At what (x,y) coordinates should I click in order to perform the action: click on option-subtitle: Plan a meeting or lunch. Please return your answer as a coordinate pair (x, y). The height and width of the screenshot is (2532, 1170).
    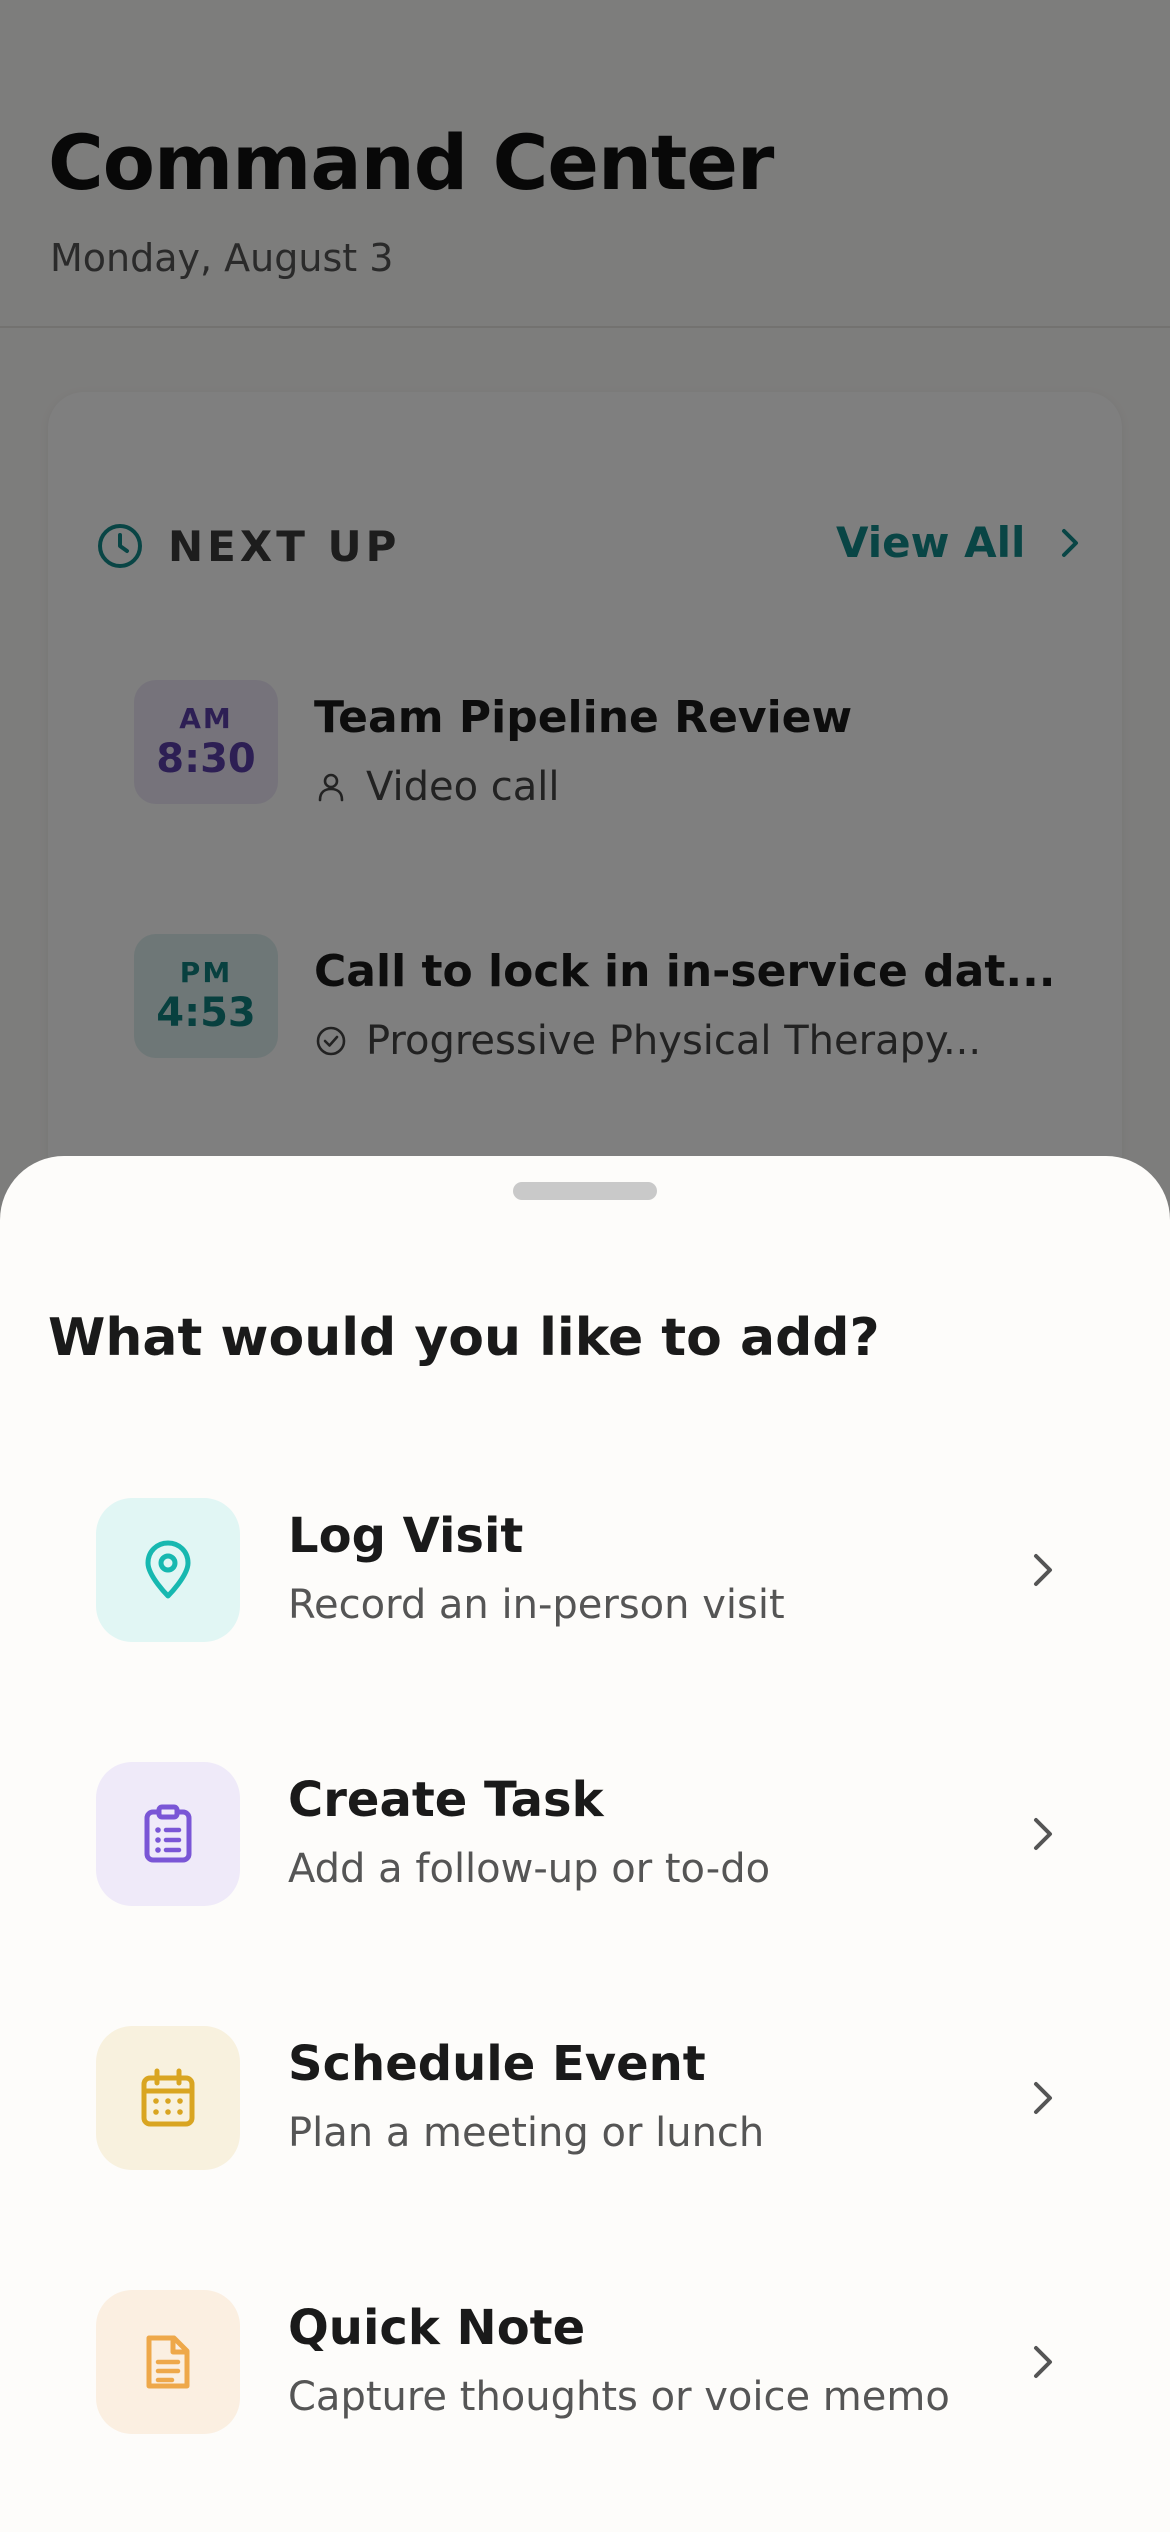
    Looking at the image, I should click on (526, 2133).